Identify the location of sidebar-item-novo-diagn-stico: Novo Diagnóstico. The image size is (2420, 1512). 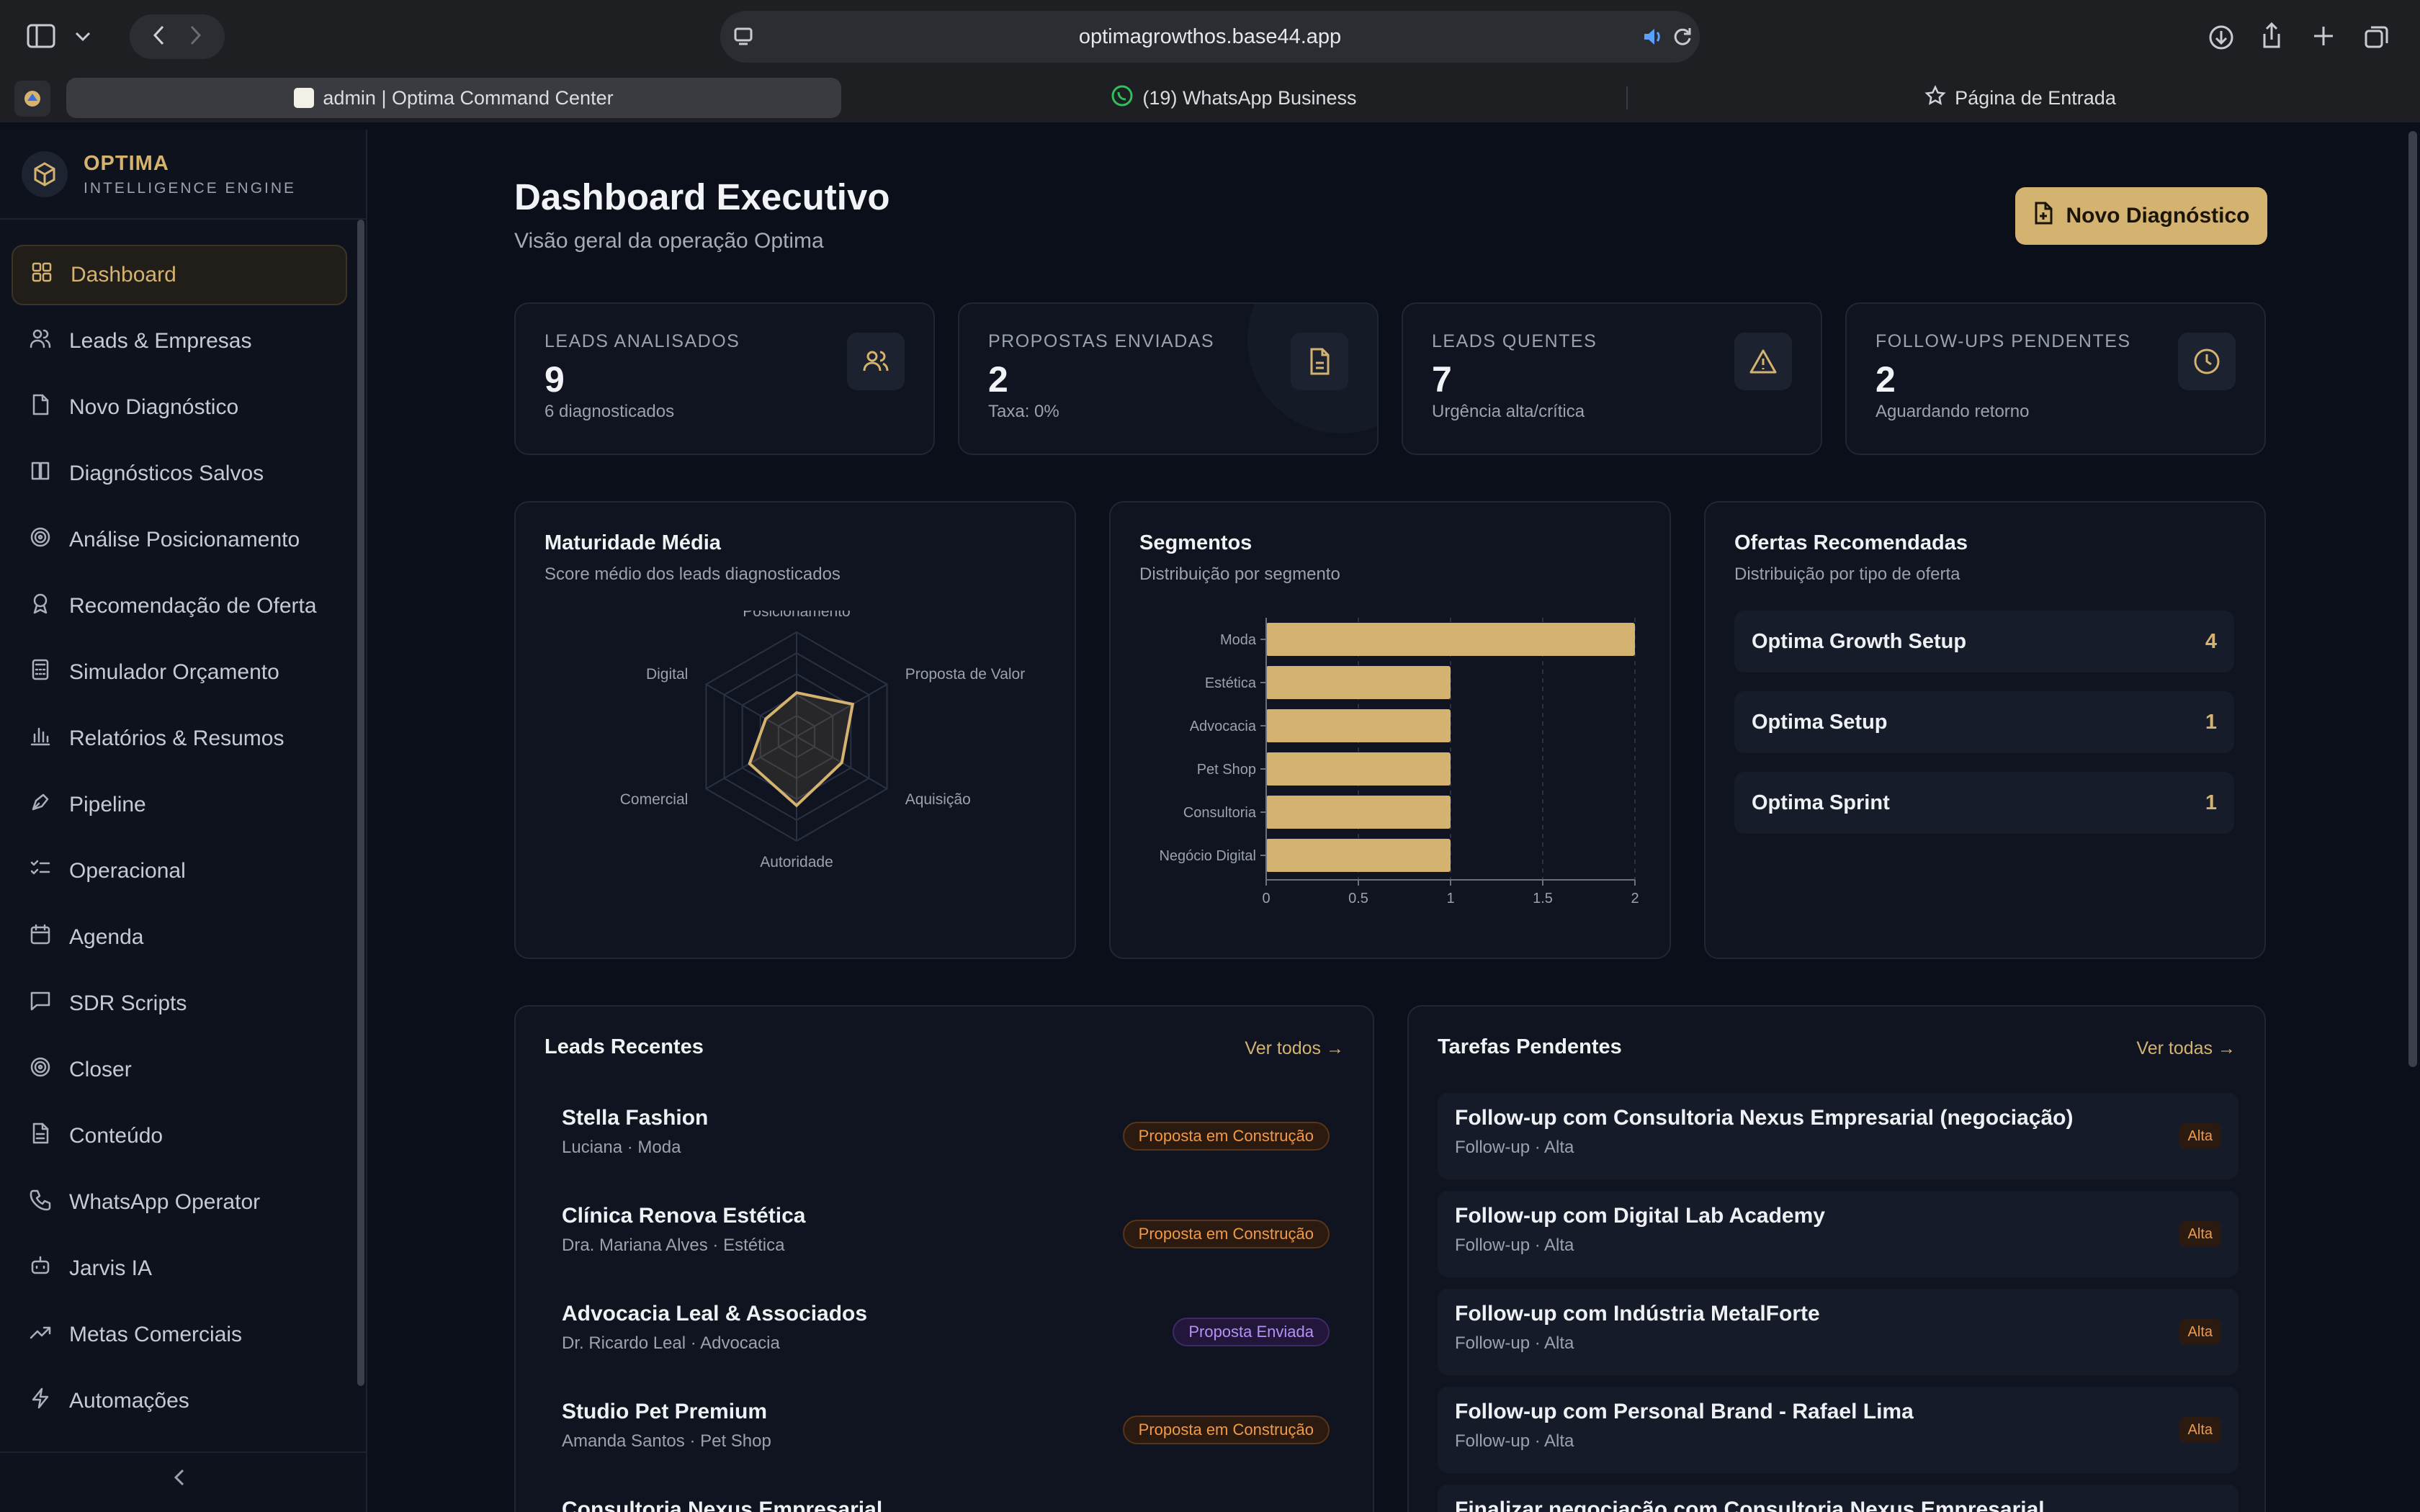
(179, 407).